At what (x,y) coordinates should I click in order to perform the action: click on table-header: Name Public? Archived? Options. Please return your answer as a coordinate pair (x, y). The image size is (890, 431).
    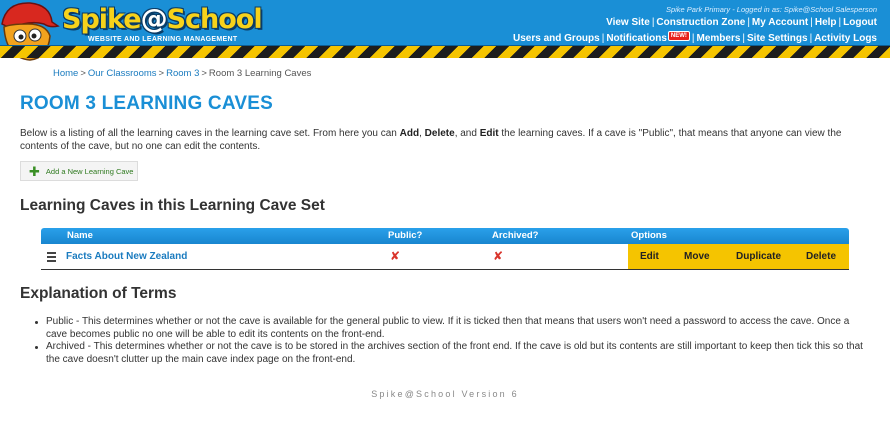
    Looking at the image, I should click on (445, 236).